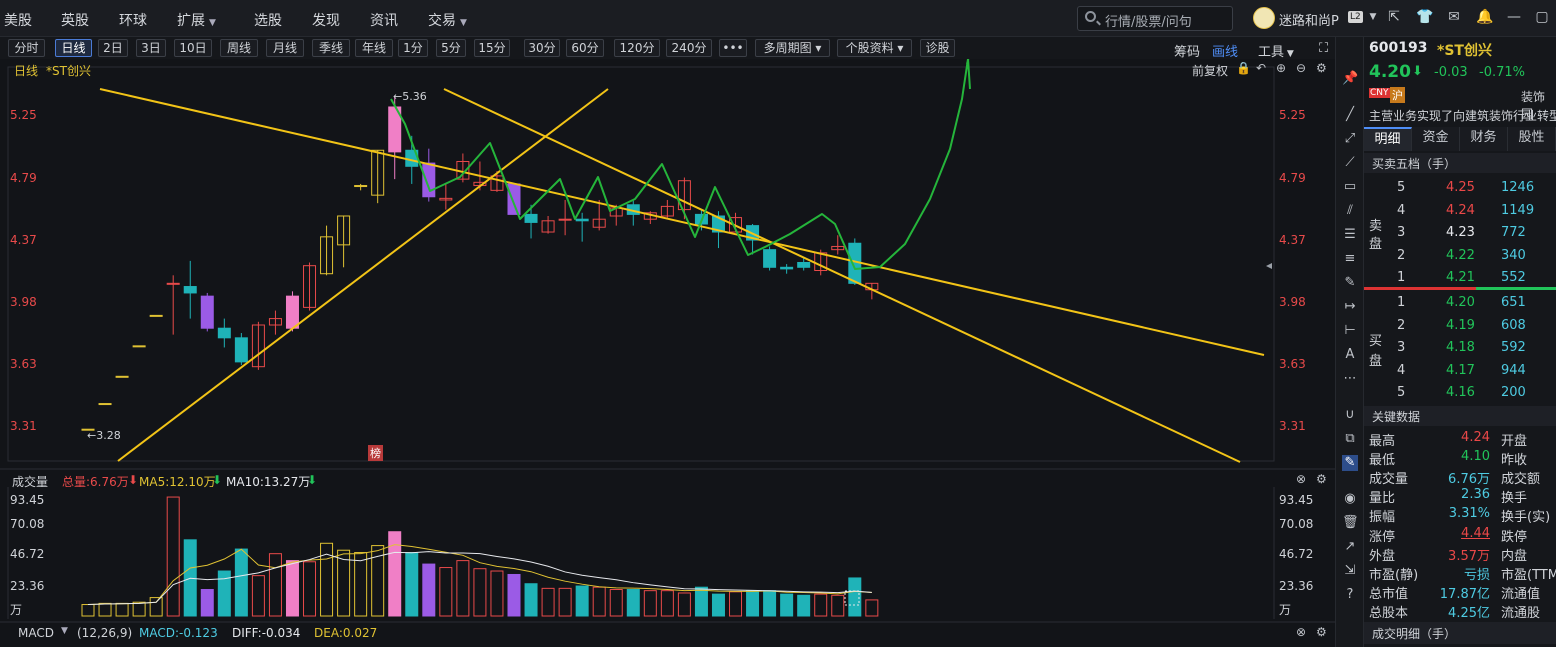  I want to click on share-icon: ↗, so click(1350, 547).